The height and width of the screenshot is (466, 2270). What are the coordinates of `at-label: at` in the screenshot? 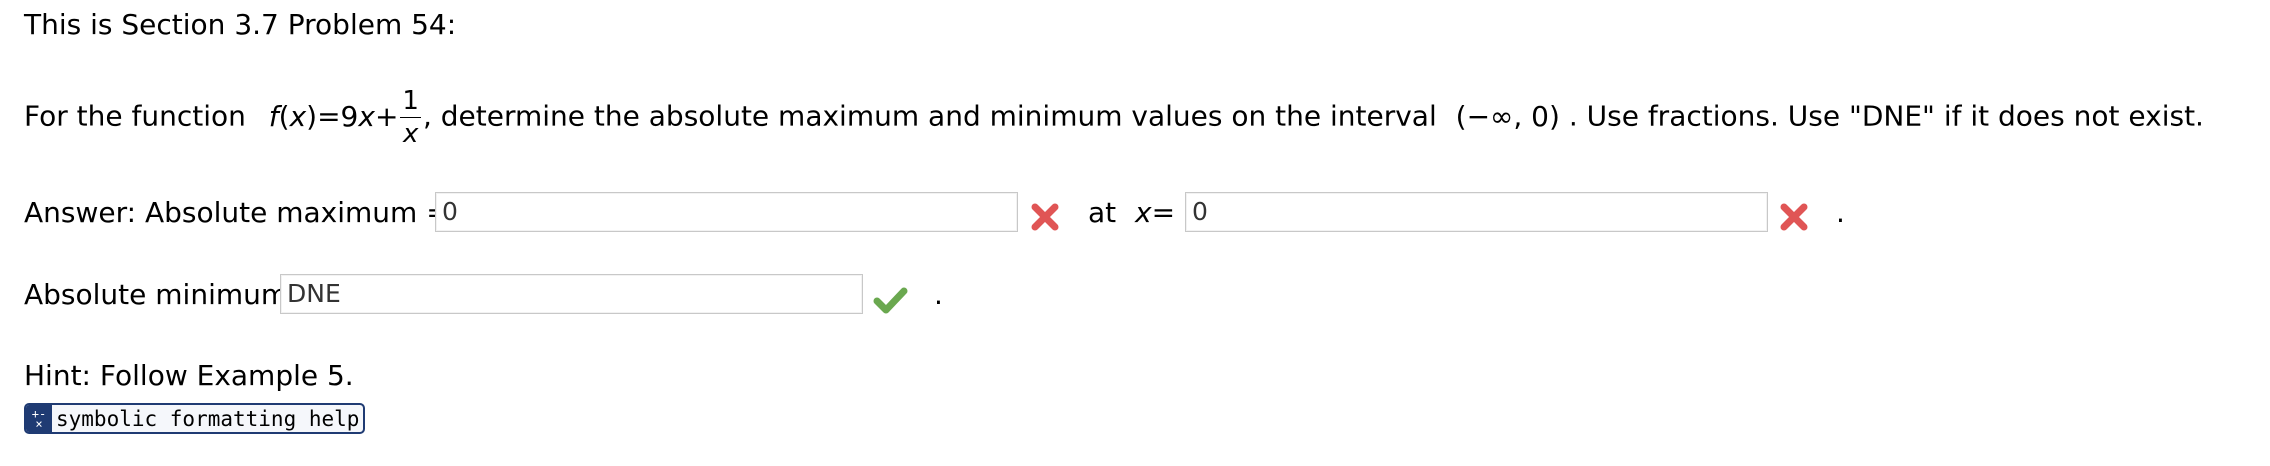 It's located at (1102, 212).